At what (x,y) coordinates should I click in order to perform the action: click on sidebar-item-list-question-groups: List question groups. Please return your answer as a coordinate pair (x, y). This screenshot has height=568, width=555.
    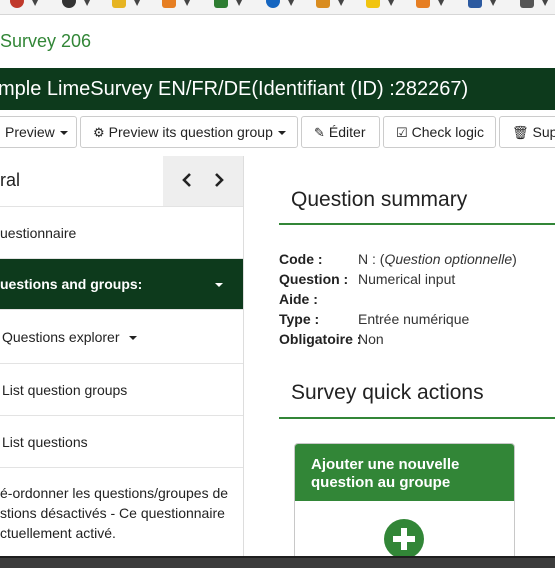
    Looking at the image, I should click on (121, 390).